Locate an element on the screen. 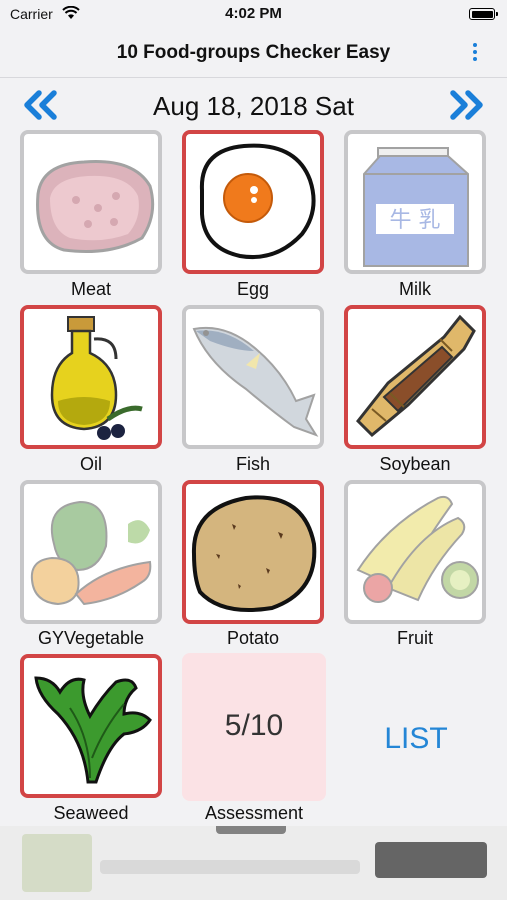 This screenshot has height=900, width=507. food-label-potato: Potato is located at coordinates (253, 638).